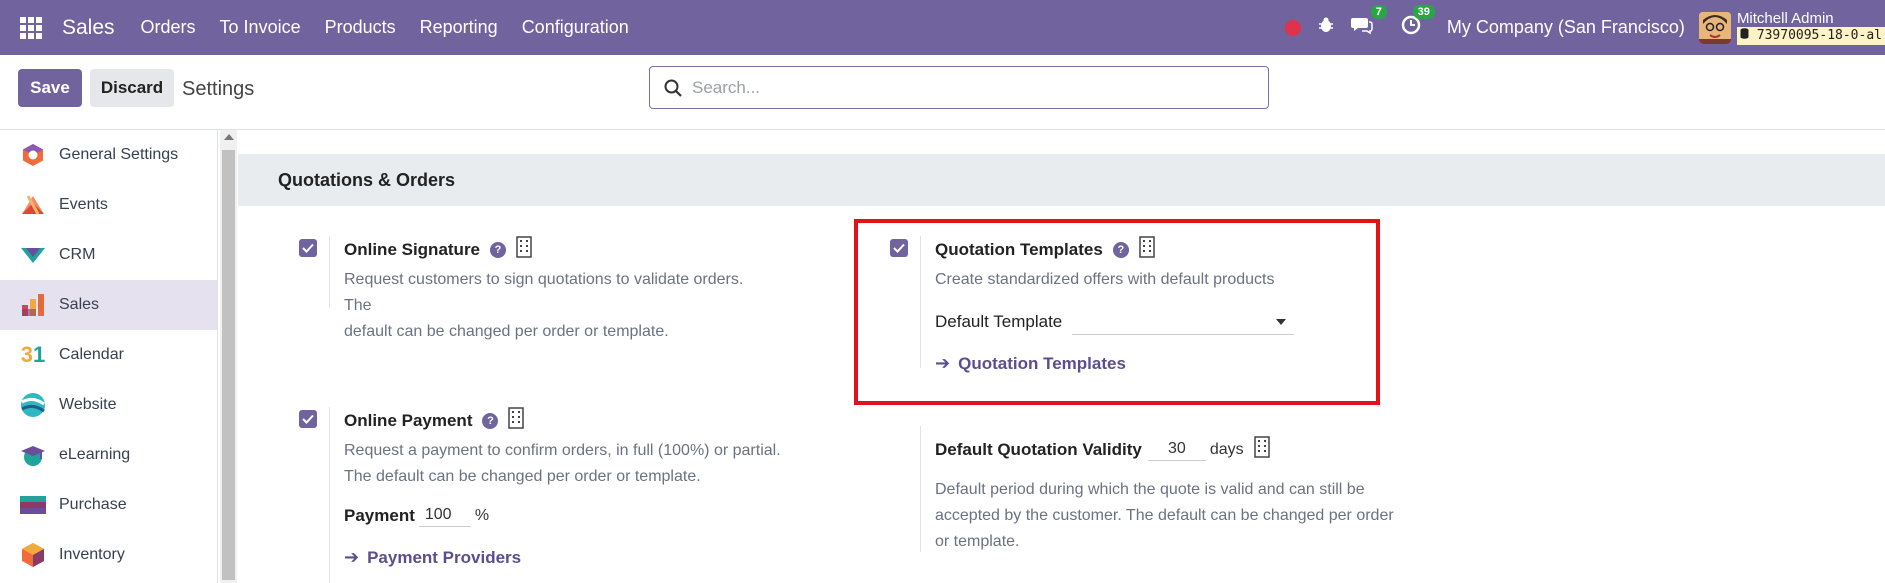  I want to click on menu-to-invoice: To Invoice, so click(260, 27).